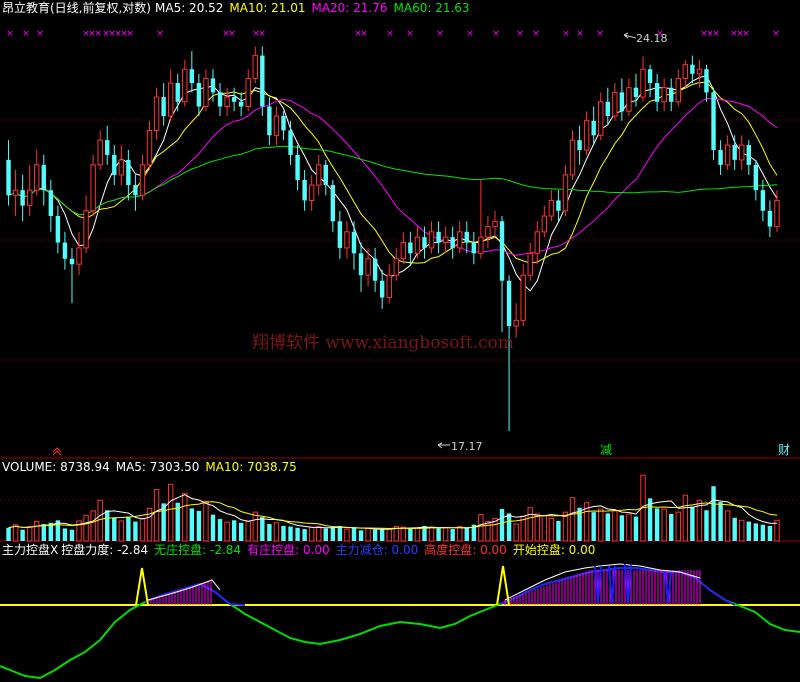 This screenshot has height=682, width=800. Describe the element at coordinates (393, 180) in the screenshot. I see `ma60-line` at that location.